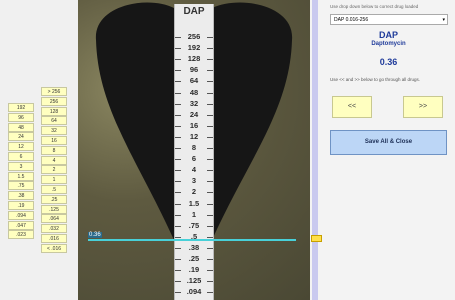  What do you see at coordinates (192, 240) in the screenshot?
I see `reading-line` at bounding box center [192, 240].